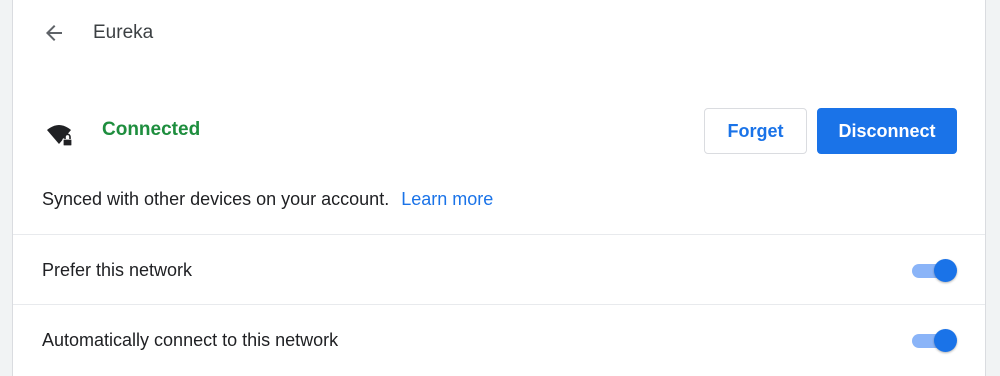 The height and width of the screenshot is (376, 1000). I want to click on auto-connect-toggle, so click(935, 340).